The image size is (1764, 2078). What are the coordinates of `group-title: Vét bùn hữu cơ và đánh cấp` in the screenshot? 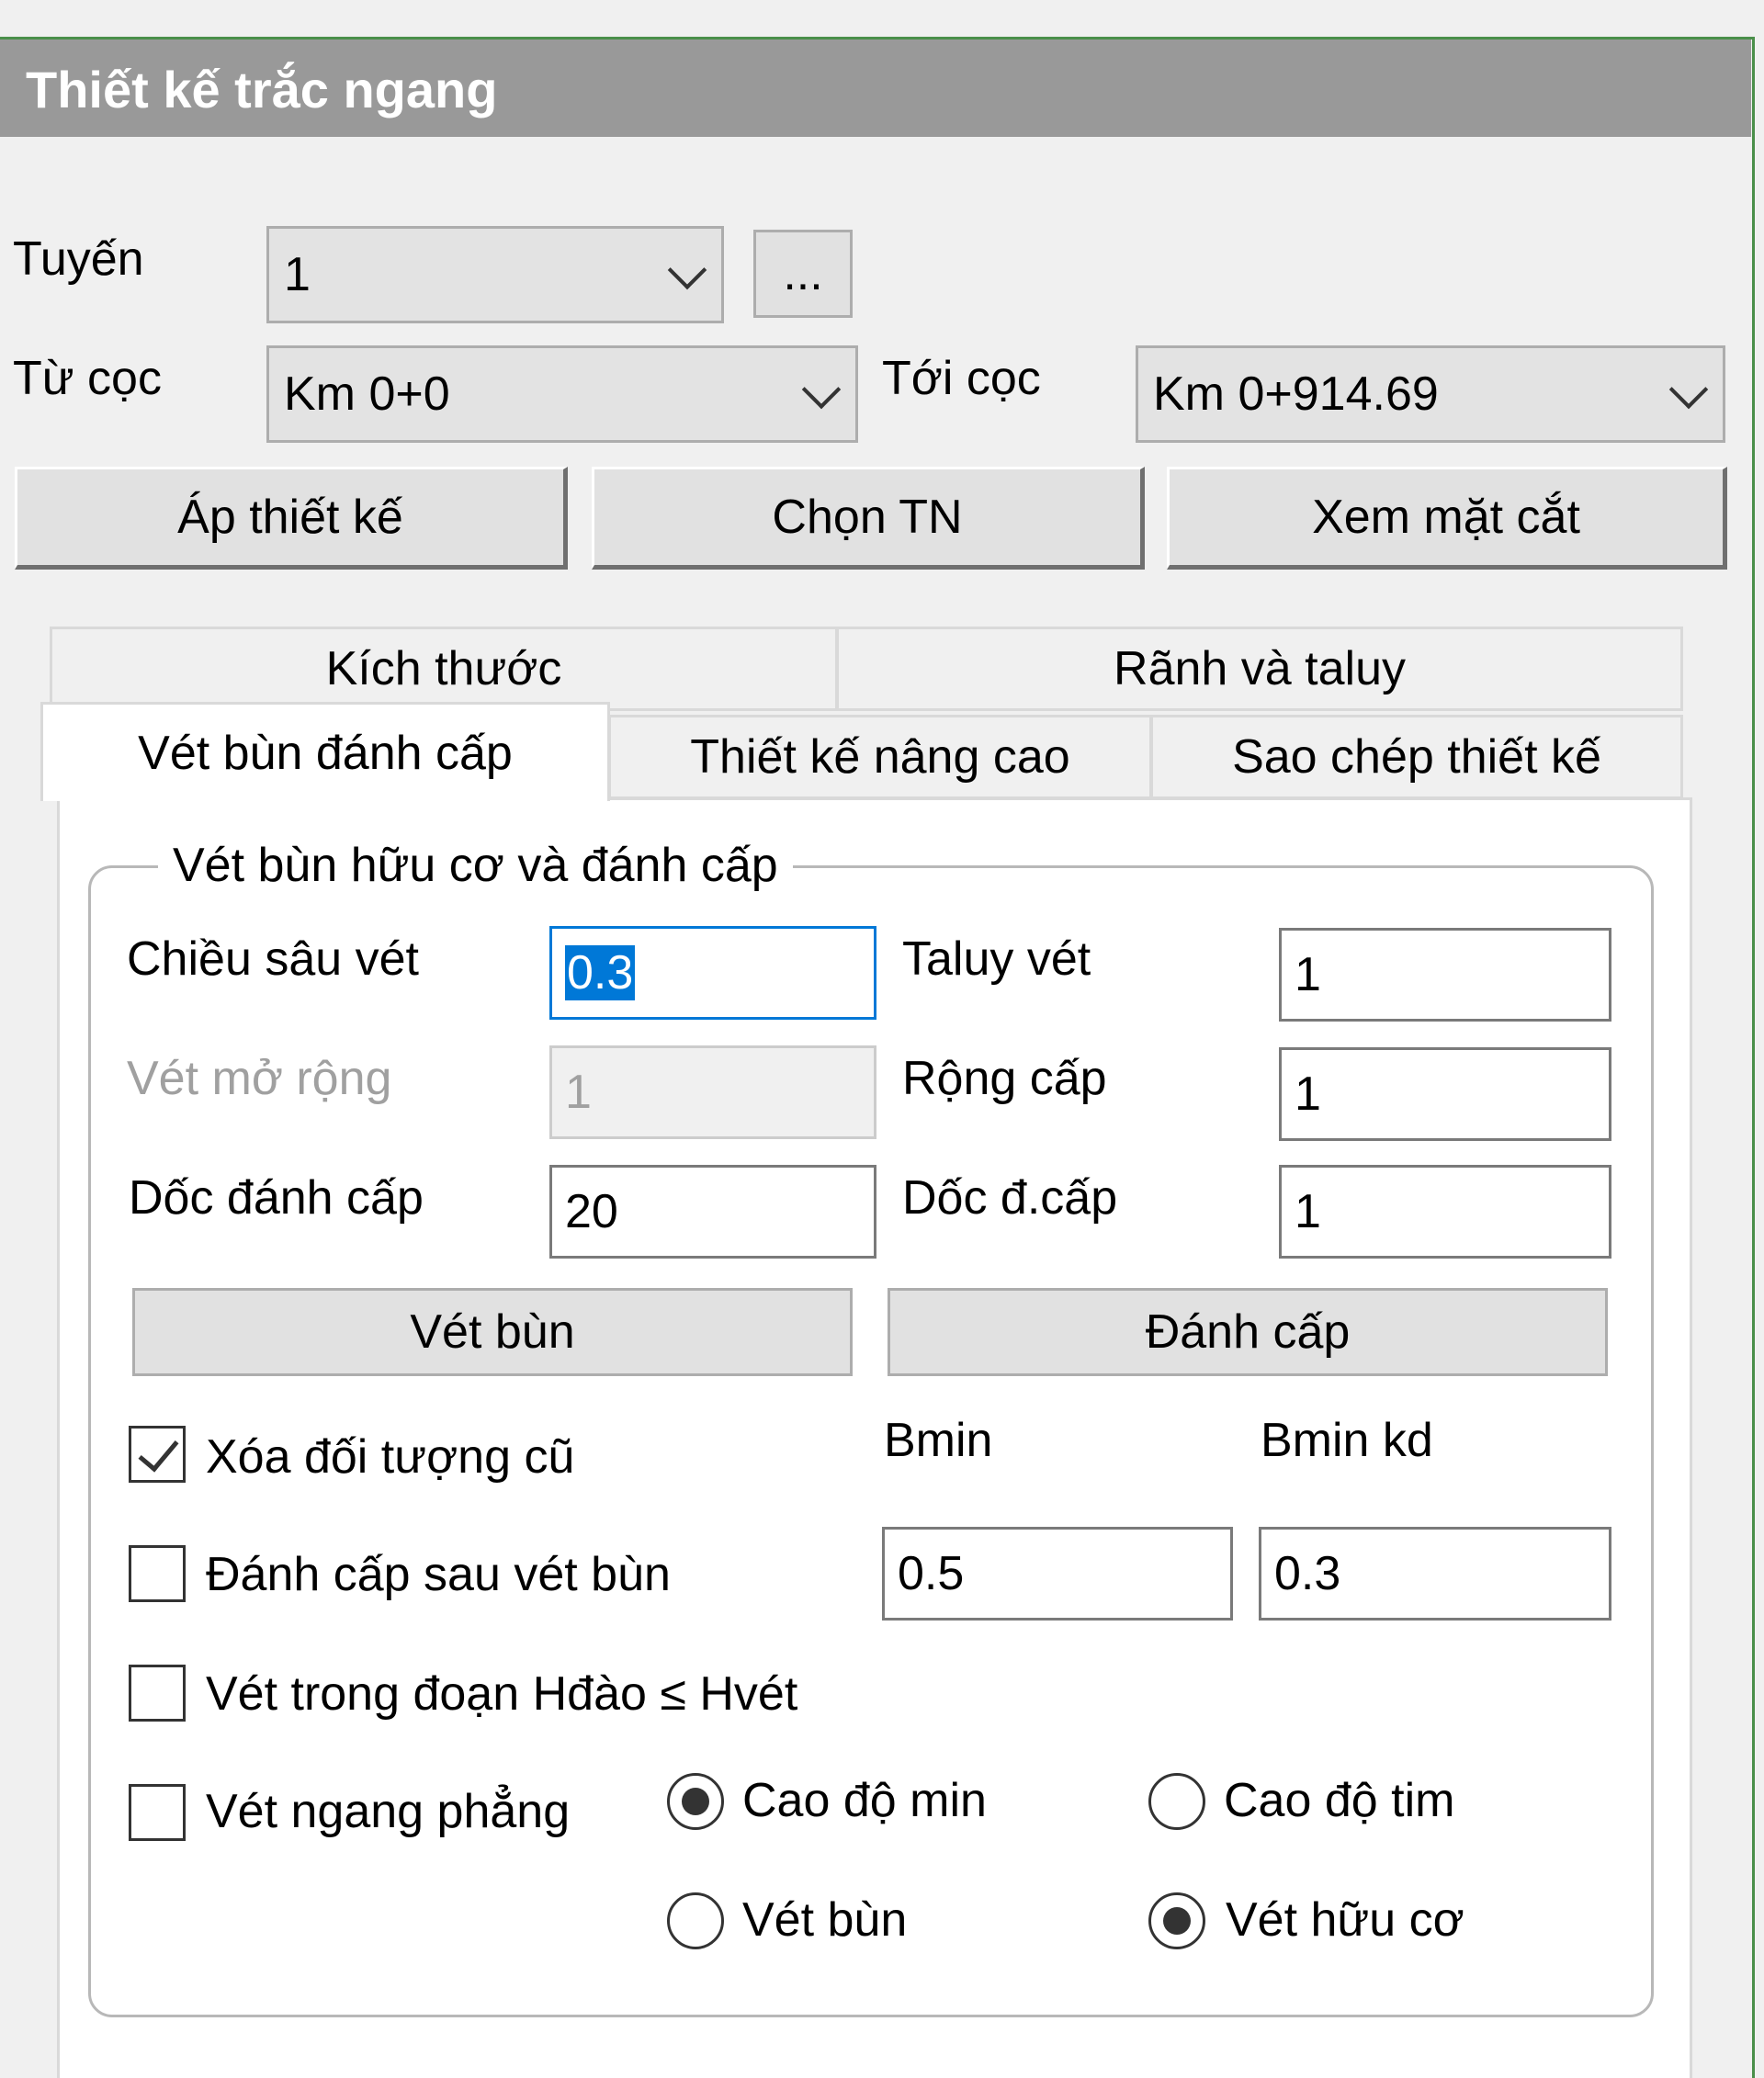 It's located at (476, 865).